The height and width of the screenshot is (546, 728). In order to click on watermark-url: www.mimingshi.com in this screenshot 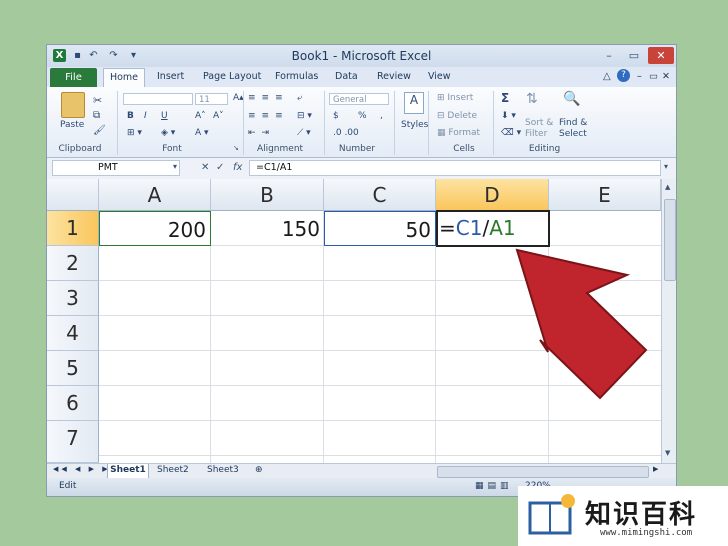, I will do `click(646, 533)`.